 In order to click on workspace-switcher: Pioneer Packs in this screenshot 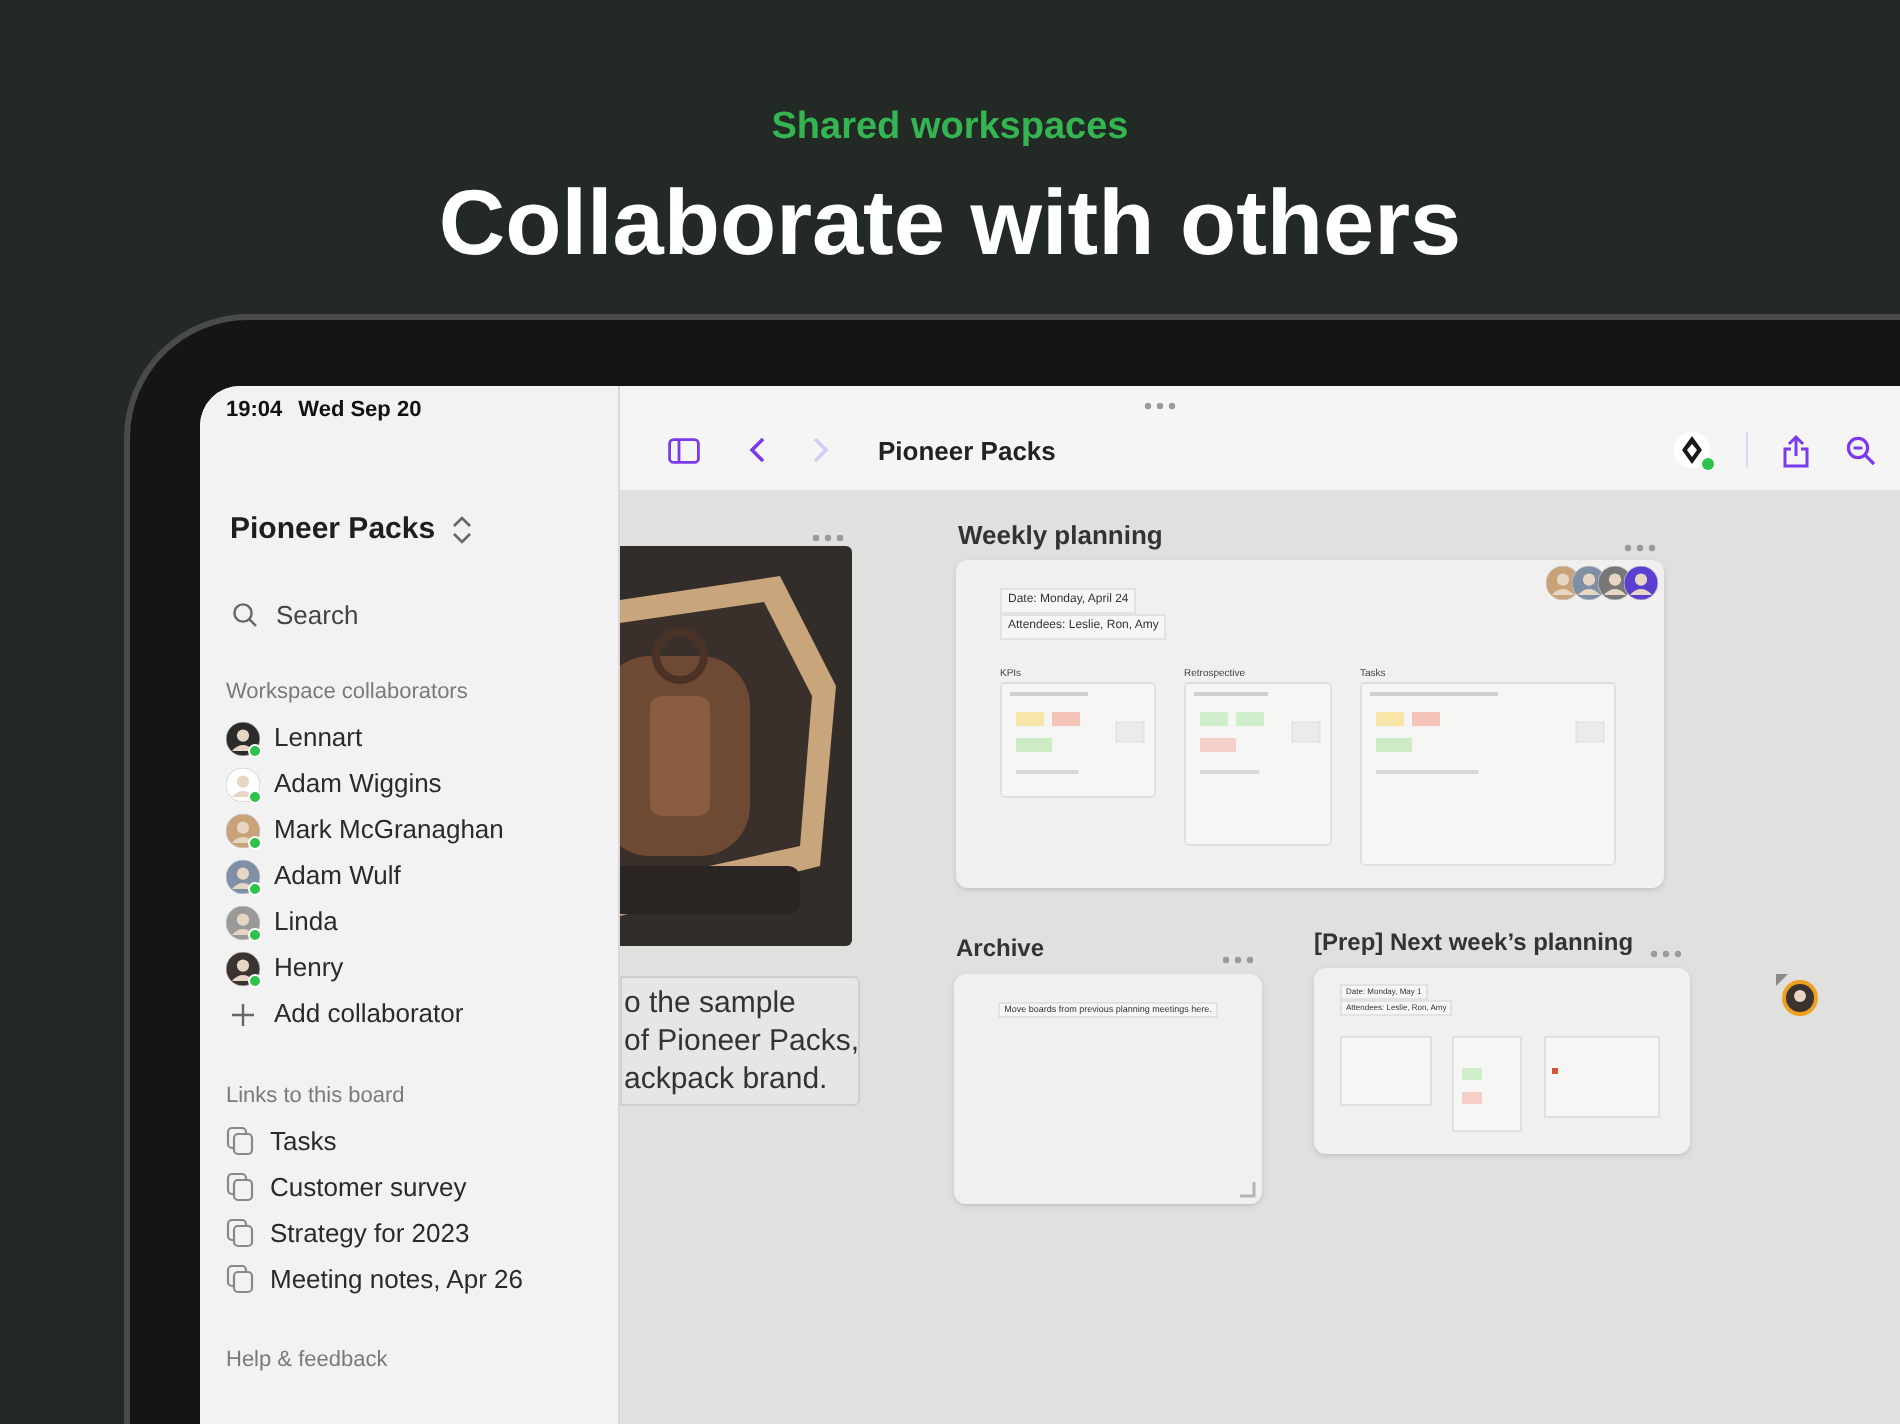, I will do `click(351, 530)`.